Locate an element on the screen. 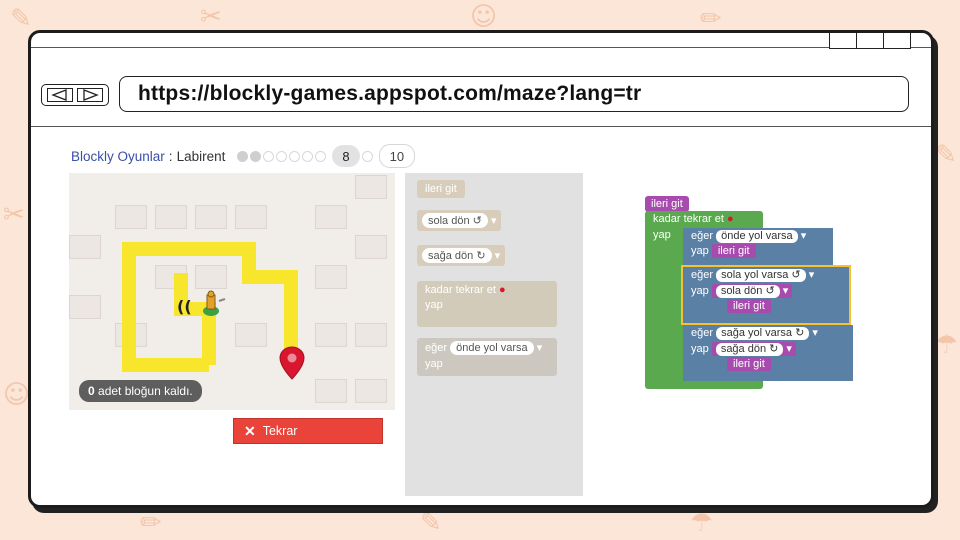 The height and width of the screenshot is (540, 960). game-name: Labirent is located at coordinates (201, 156).